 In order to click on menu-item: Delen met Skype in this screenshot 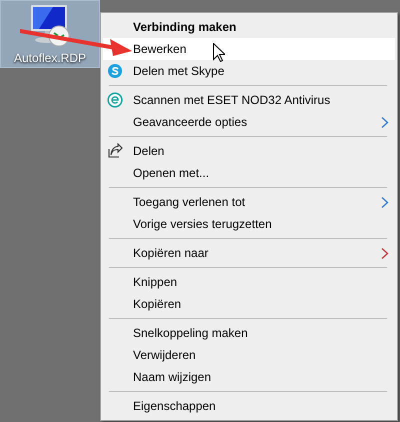, I will do `click(249, 71)`.